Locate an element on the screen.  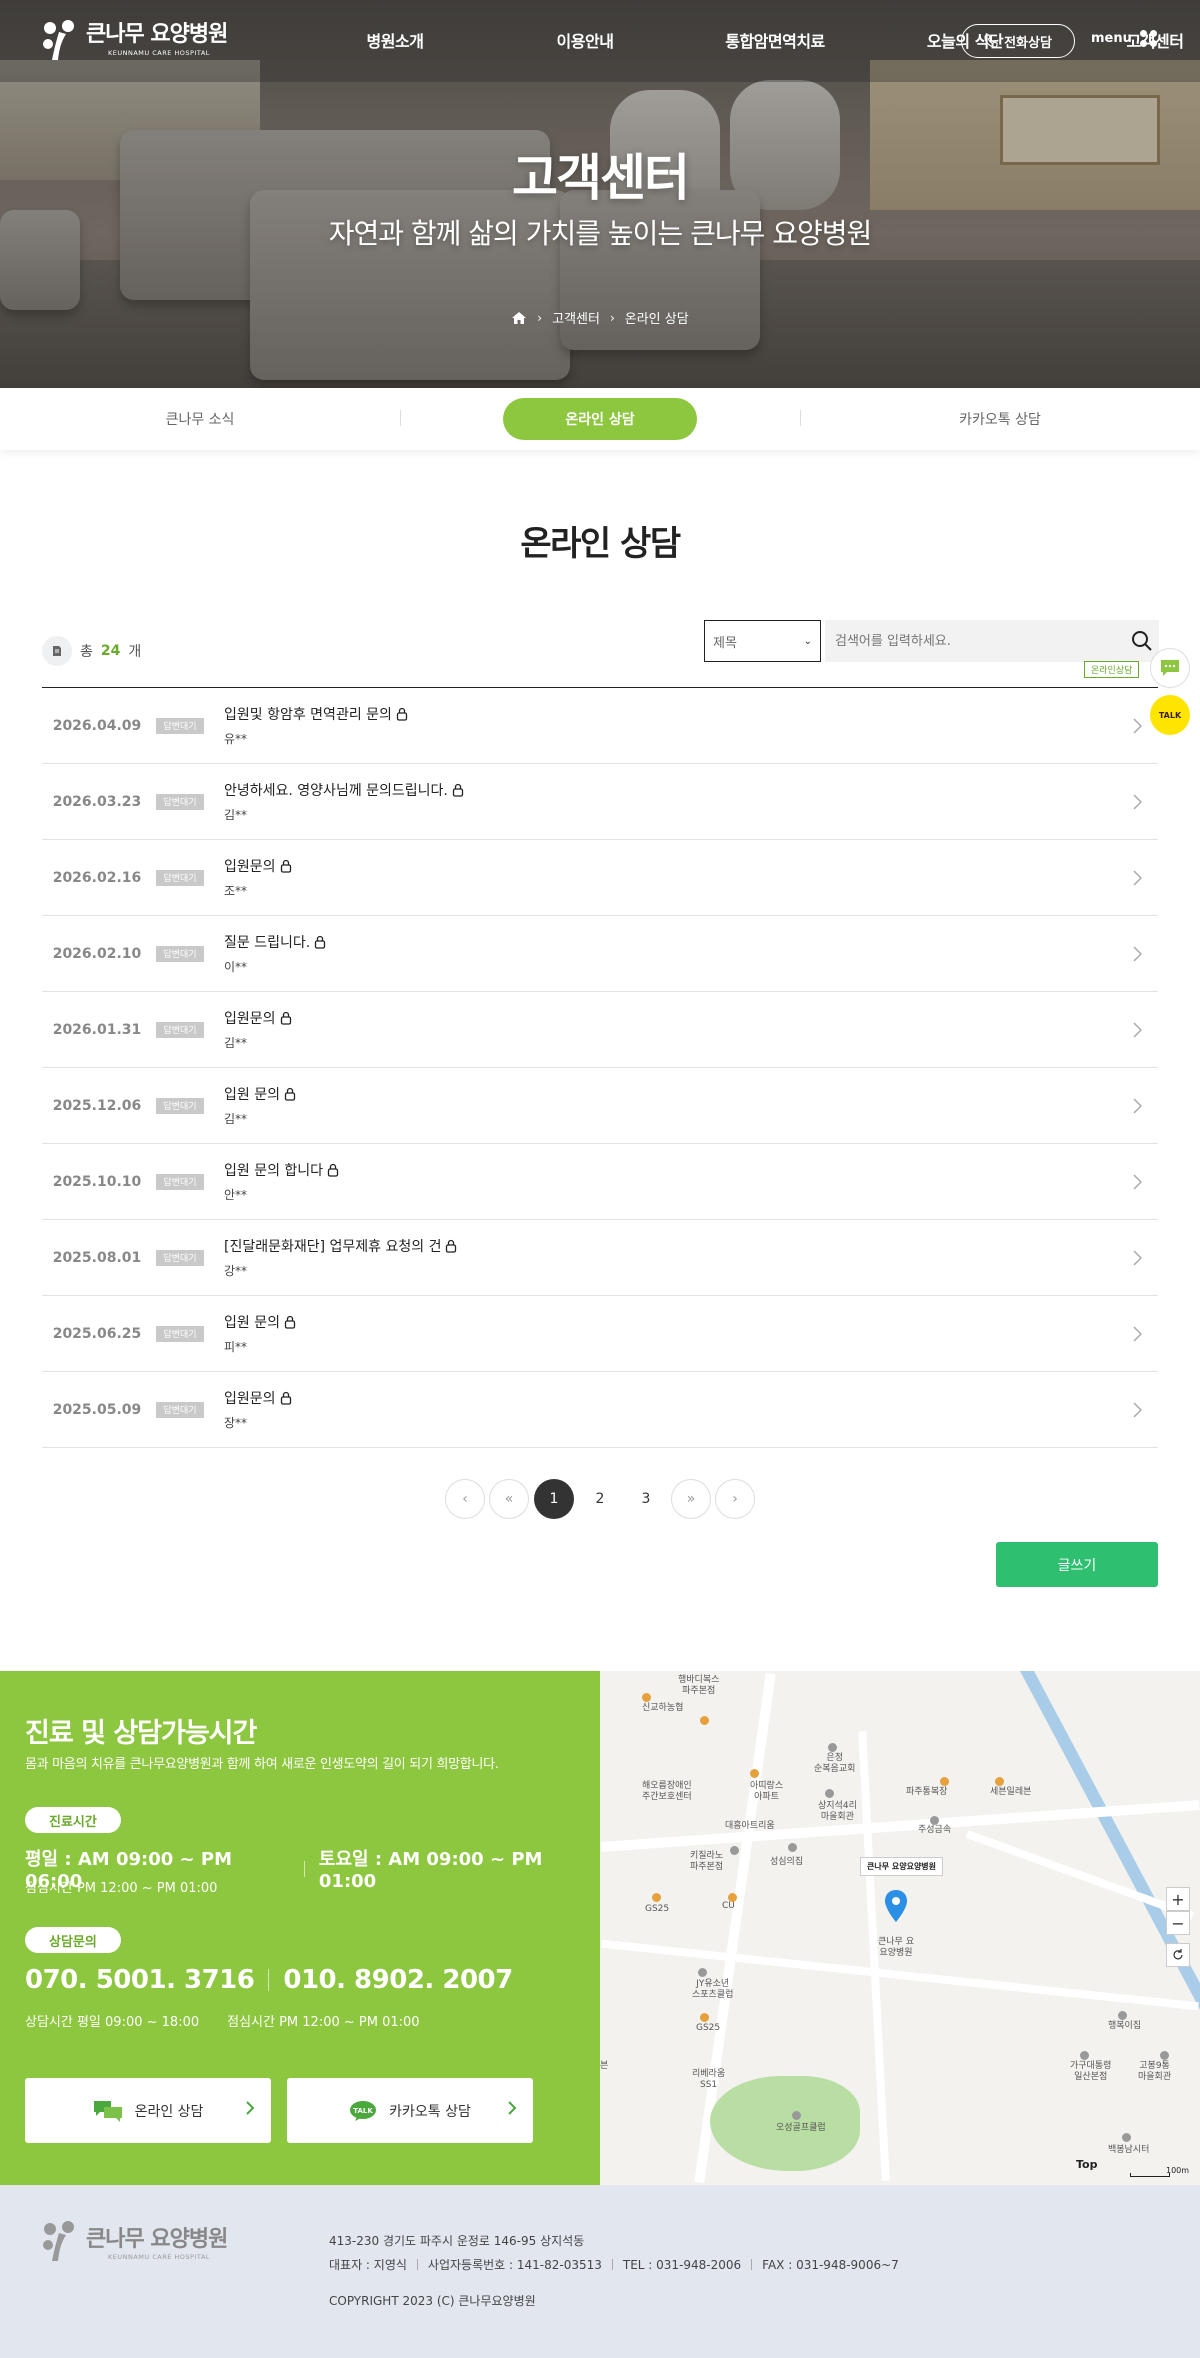
menu-label: menu is located at coordinates (1111, 38).